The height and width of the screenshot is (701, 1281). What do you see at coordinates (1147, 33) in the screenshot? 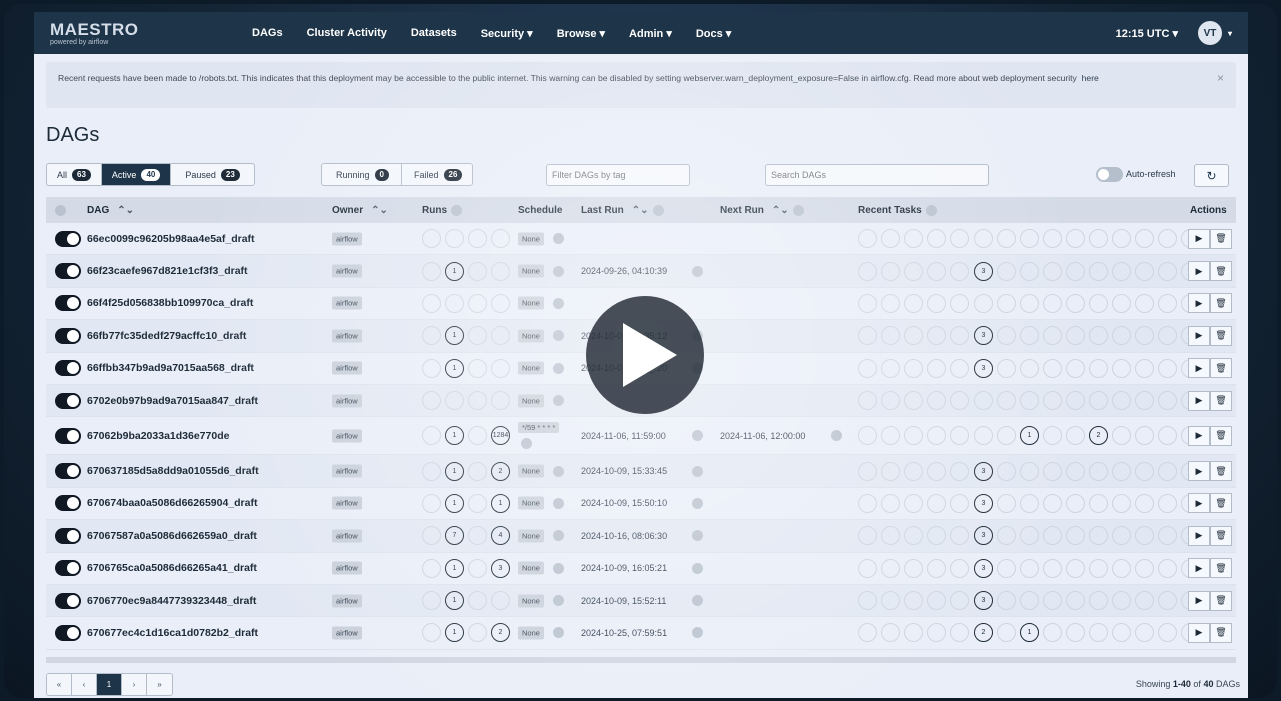
I see `time-dropdown: 12:15 UTC ▾` at bounding box center [1147, 33].